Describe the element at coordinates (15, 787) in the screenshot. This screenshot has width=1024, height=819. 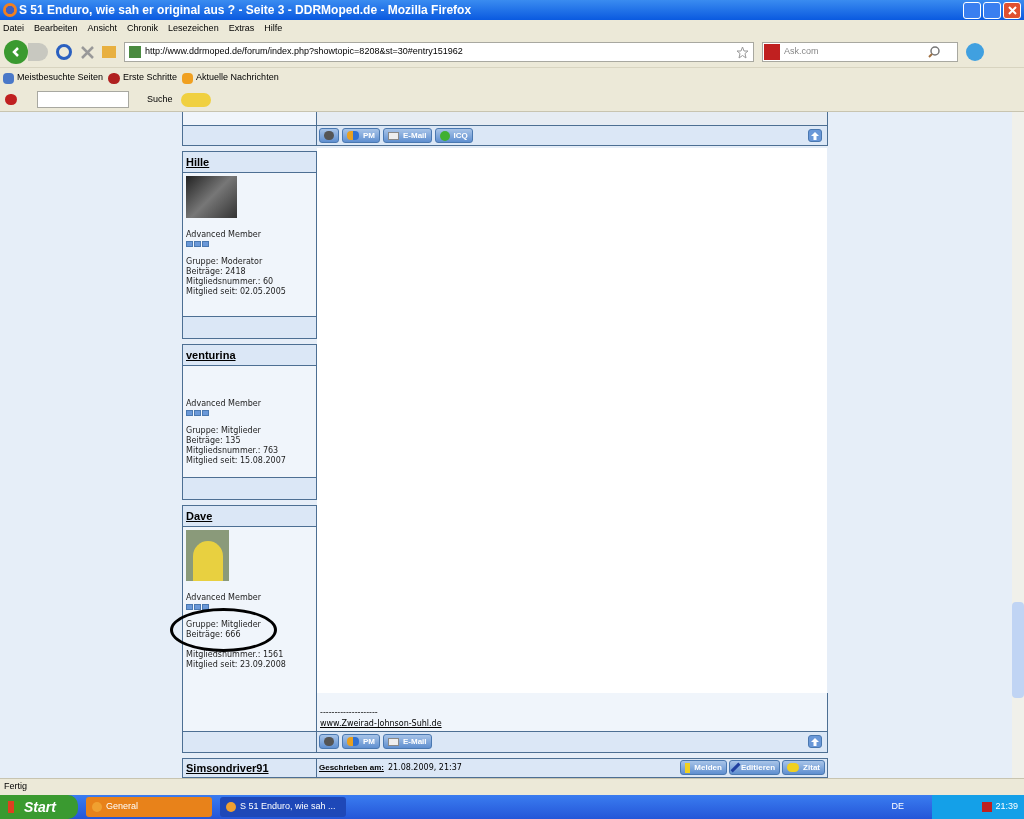
I see `status-text: Fertig` at that location.